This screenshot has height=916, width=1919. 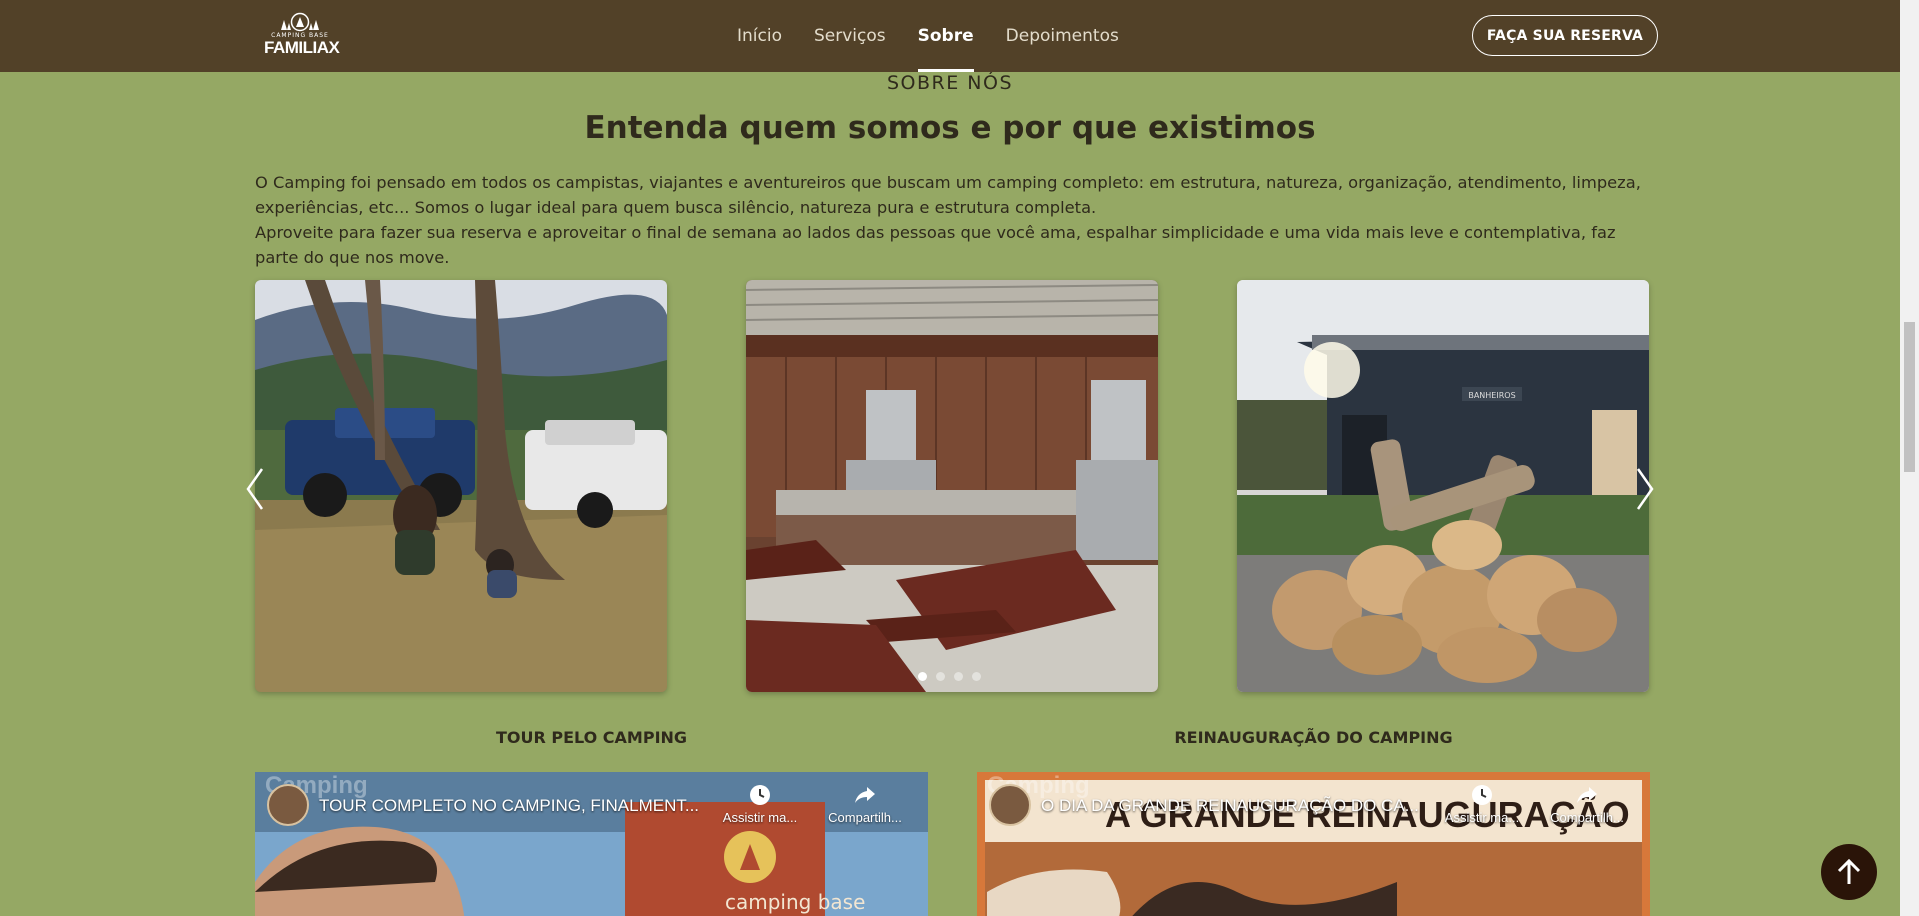 I want to click on video-overlay-text: camping base, so click(x=795, y=902).